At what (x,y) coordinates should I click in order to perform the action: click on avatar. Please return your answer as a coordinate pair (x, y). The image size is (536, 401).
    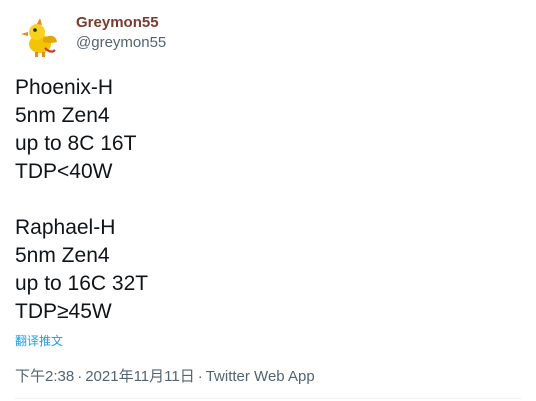
    Looking at the image, I should click on (39, 38).